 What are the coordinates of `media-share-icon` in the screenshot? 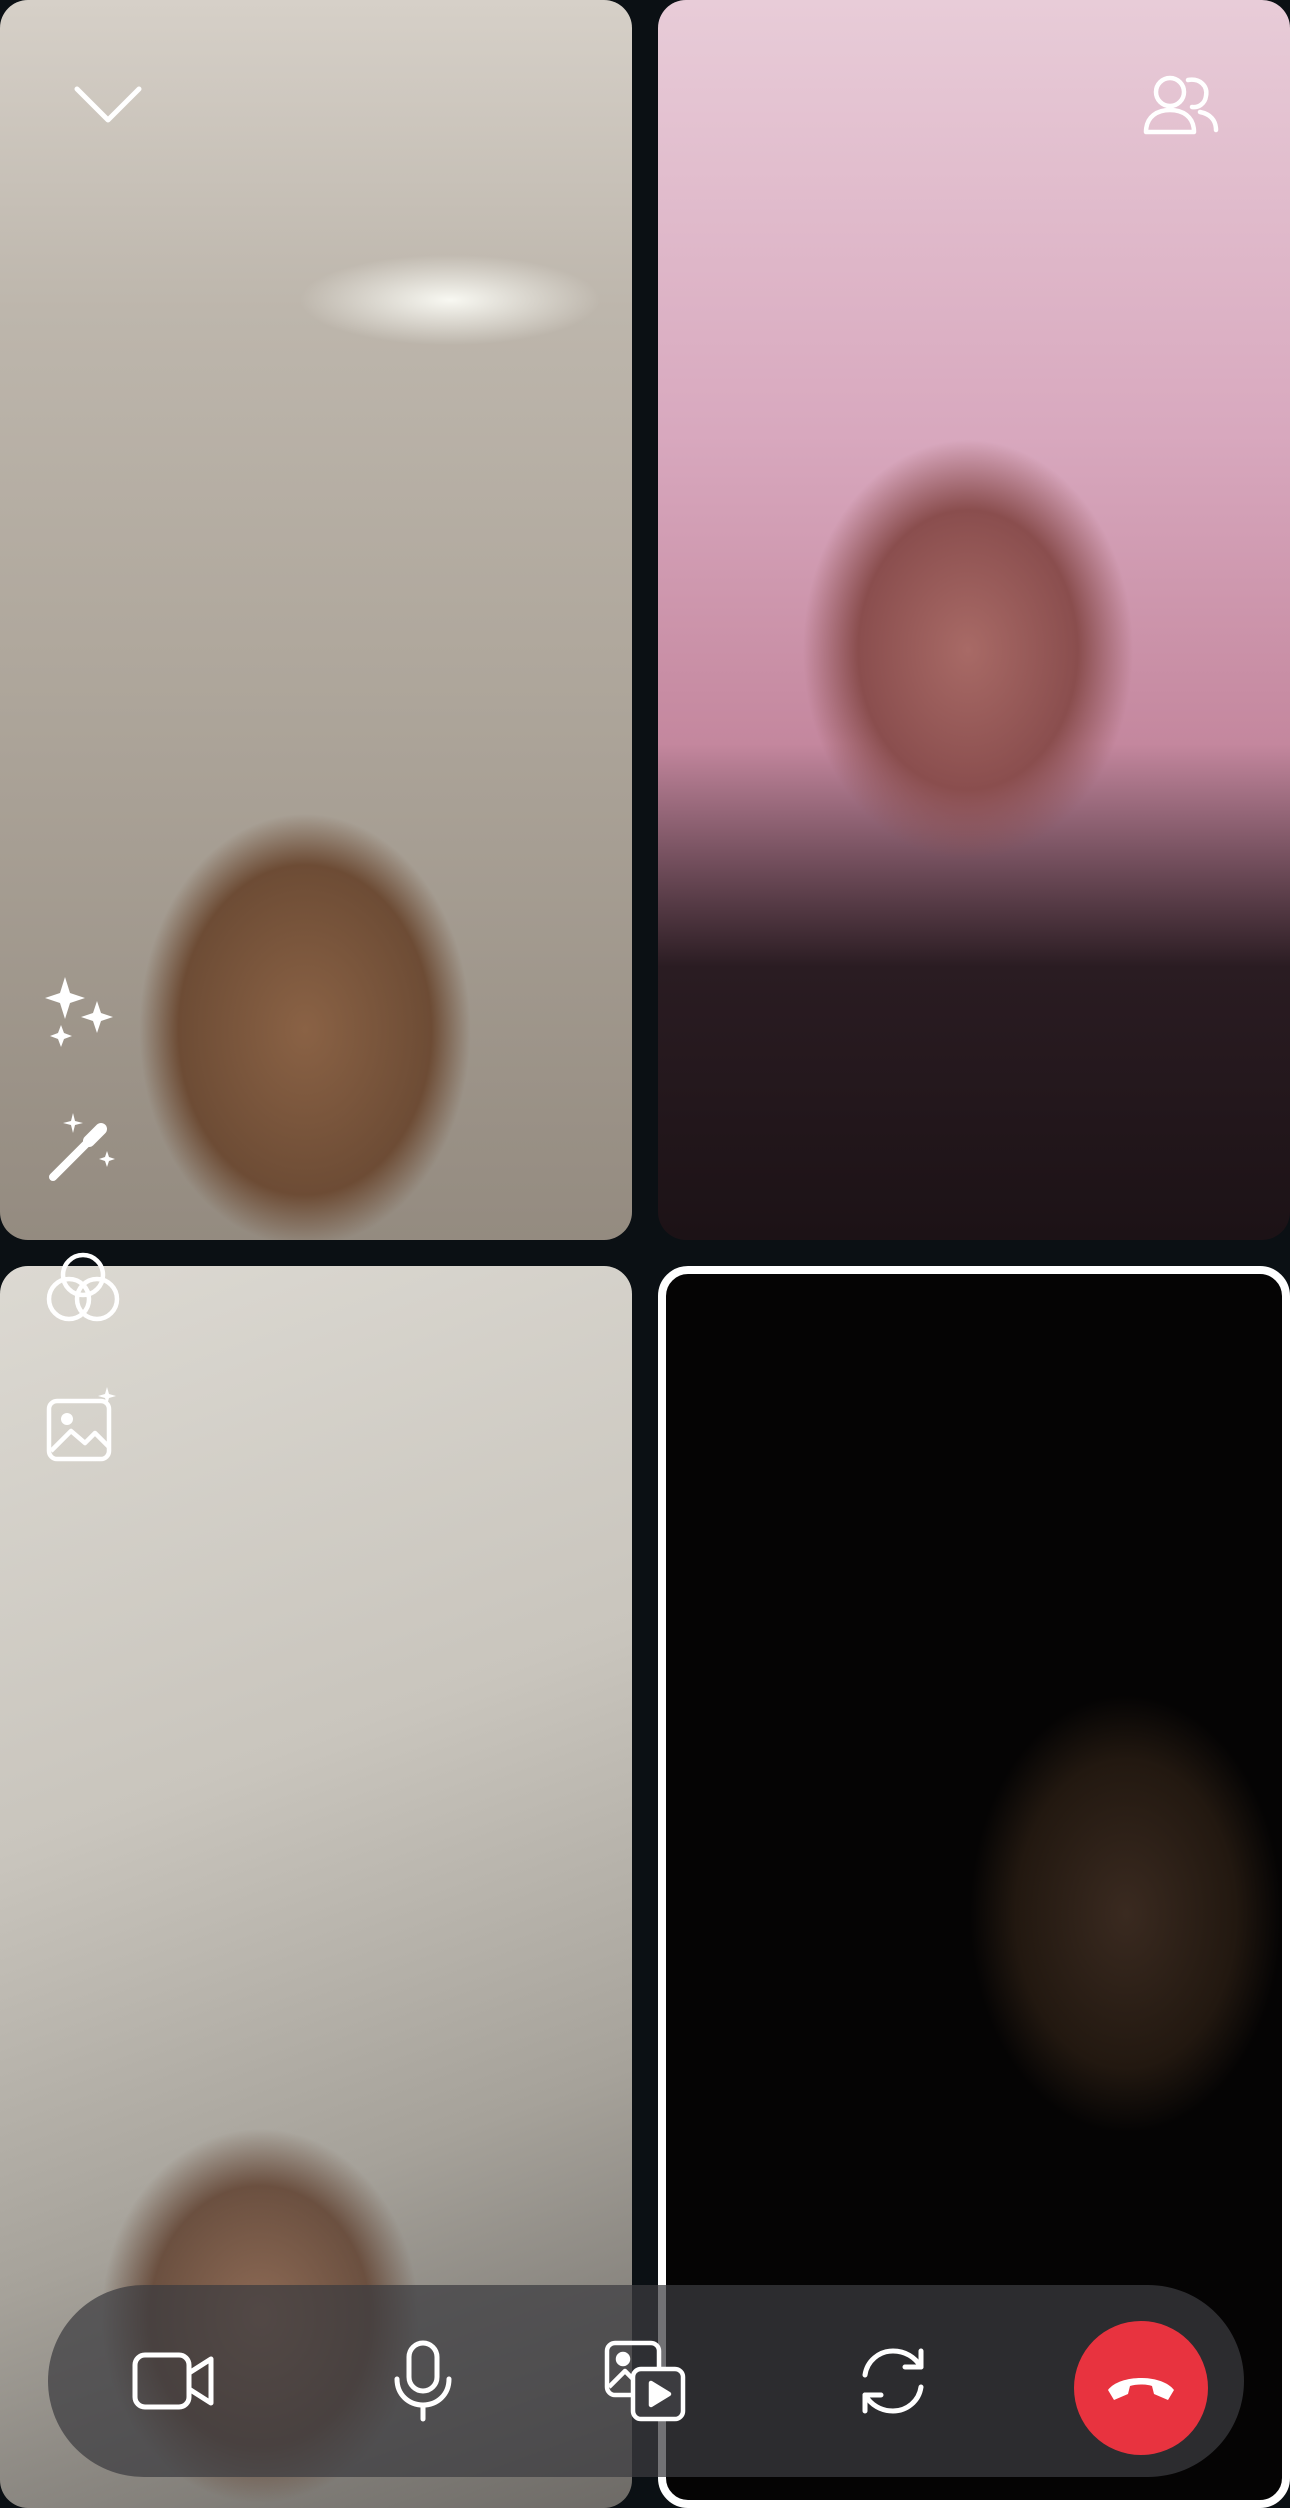 It's located at (645, 2381).